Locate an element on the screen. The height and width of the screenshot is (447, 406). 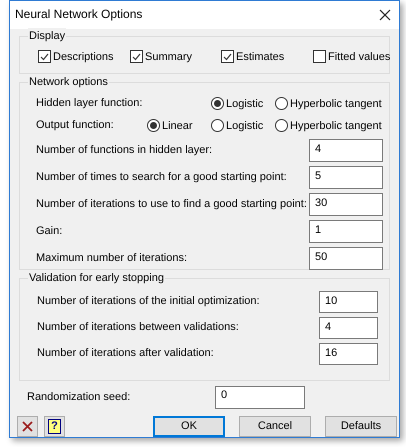
input-field: 16 is located at coordinates (348, 353).